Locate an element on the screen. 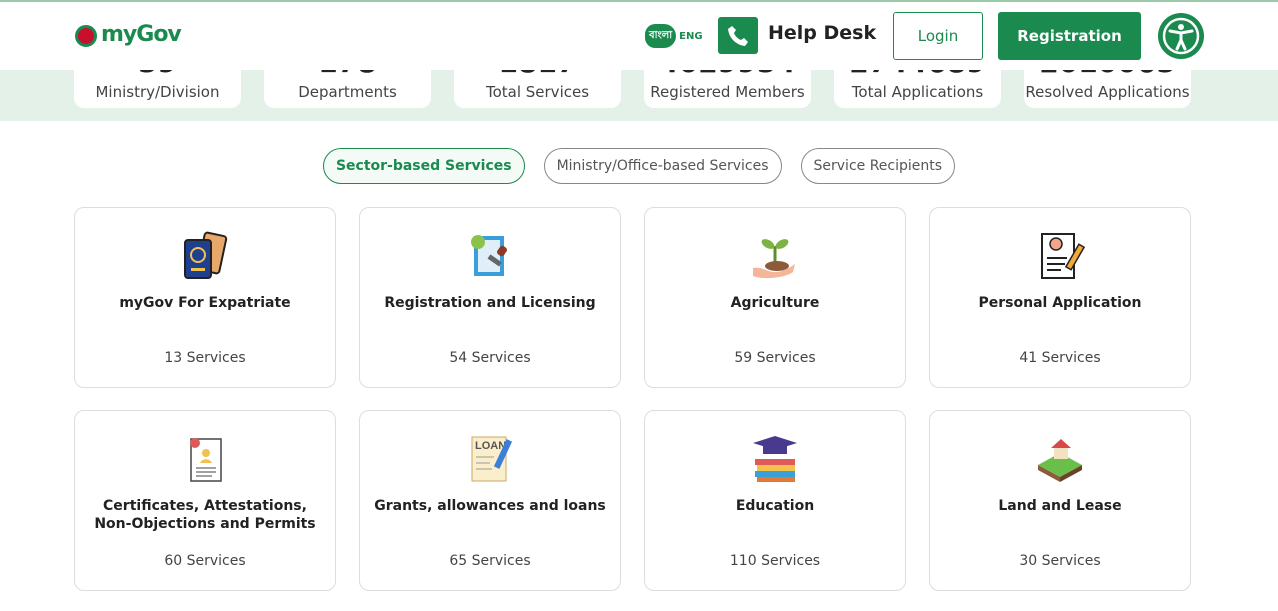 The height and width of the screenshot is (611, 1278). document-stamp-icon is located at coordinates (490, 256).